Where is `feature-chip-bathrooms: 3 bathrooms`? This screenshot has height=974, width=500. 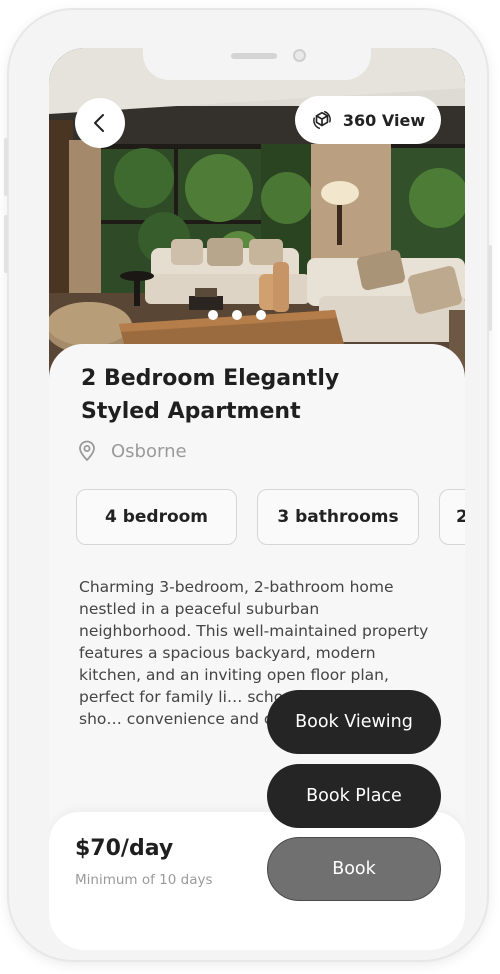
feature-chip-bathrooms: 3 bathrooms is located at coordinates (338, 517).